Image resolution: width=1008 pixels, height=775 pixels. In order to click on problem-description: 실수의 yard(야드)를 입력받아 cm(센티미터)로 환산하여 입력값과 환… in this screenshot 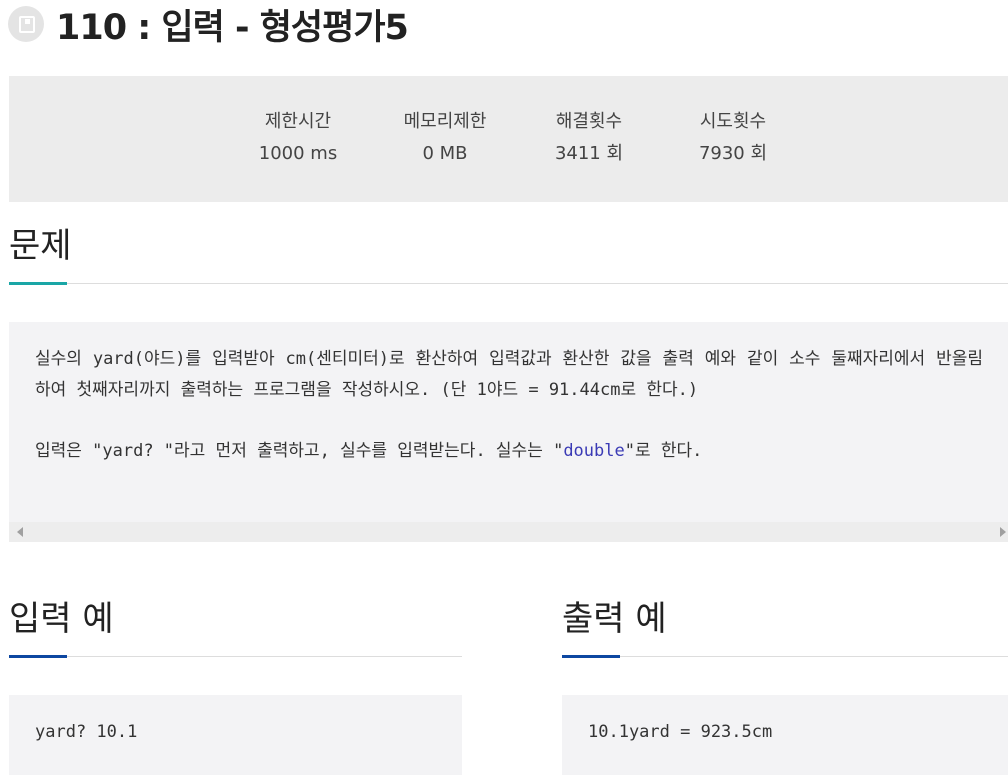, I will do `click(509, 405)`.